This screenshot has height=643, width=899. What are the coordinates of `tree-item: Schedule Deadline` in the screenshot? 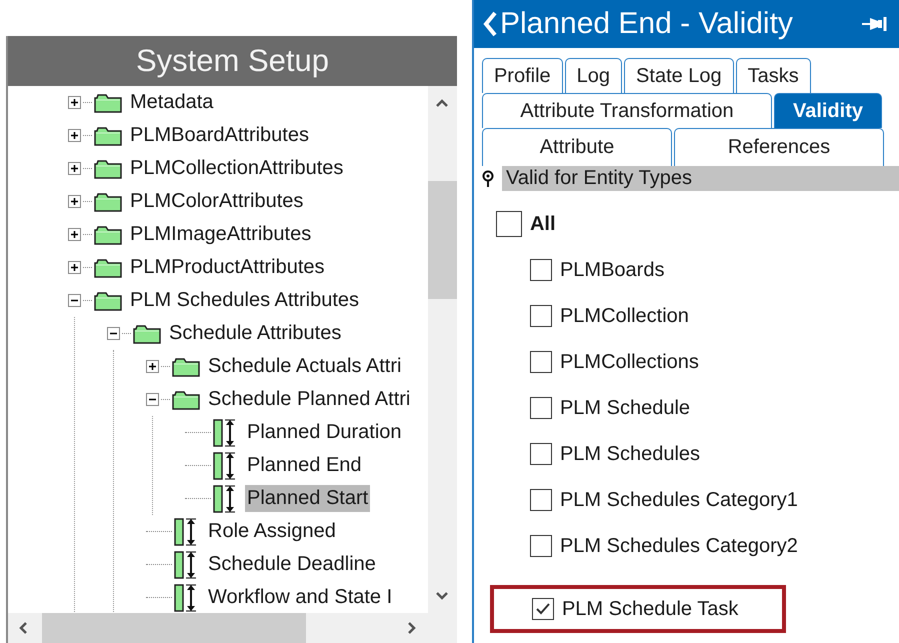 It's located at (292, 564).